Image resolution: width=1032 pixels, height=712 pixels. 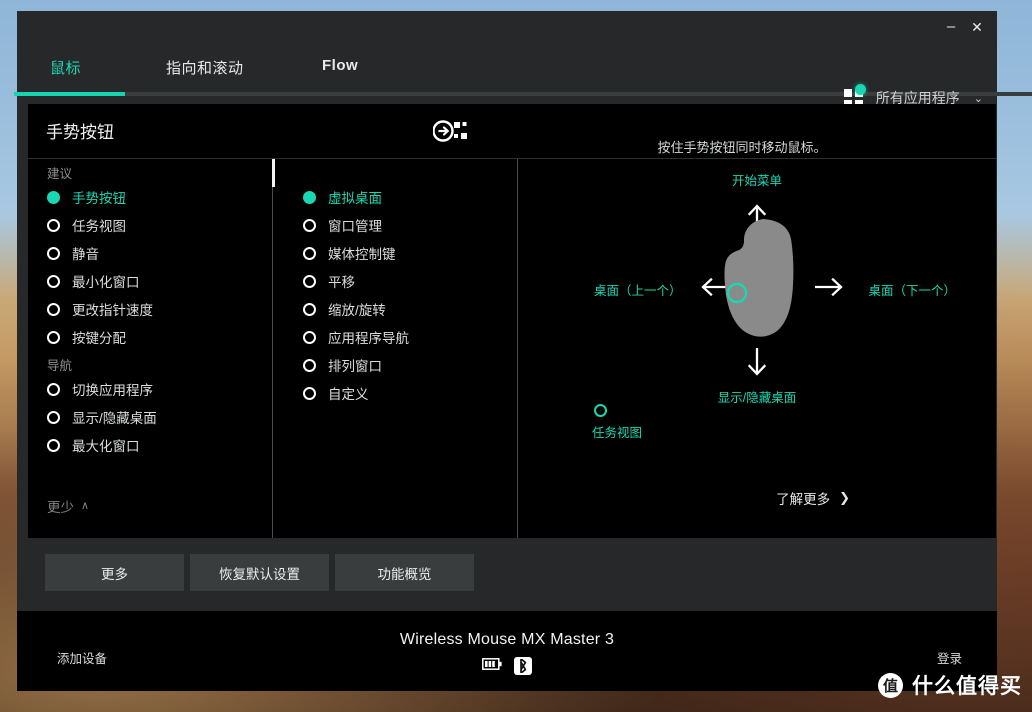 I want to click on left-list-scrollbar, so click(x=273, y=173).